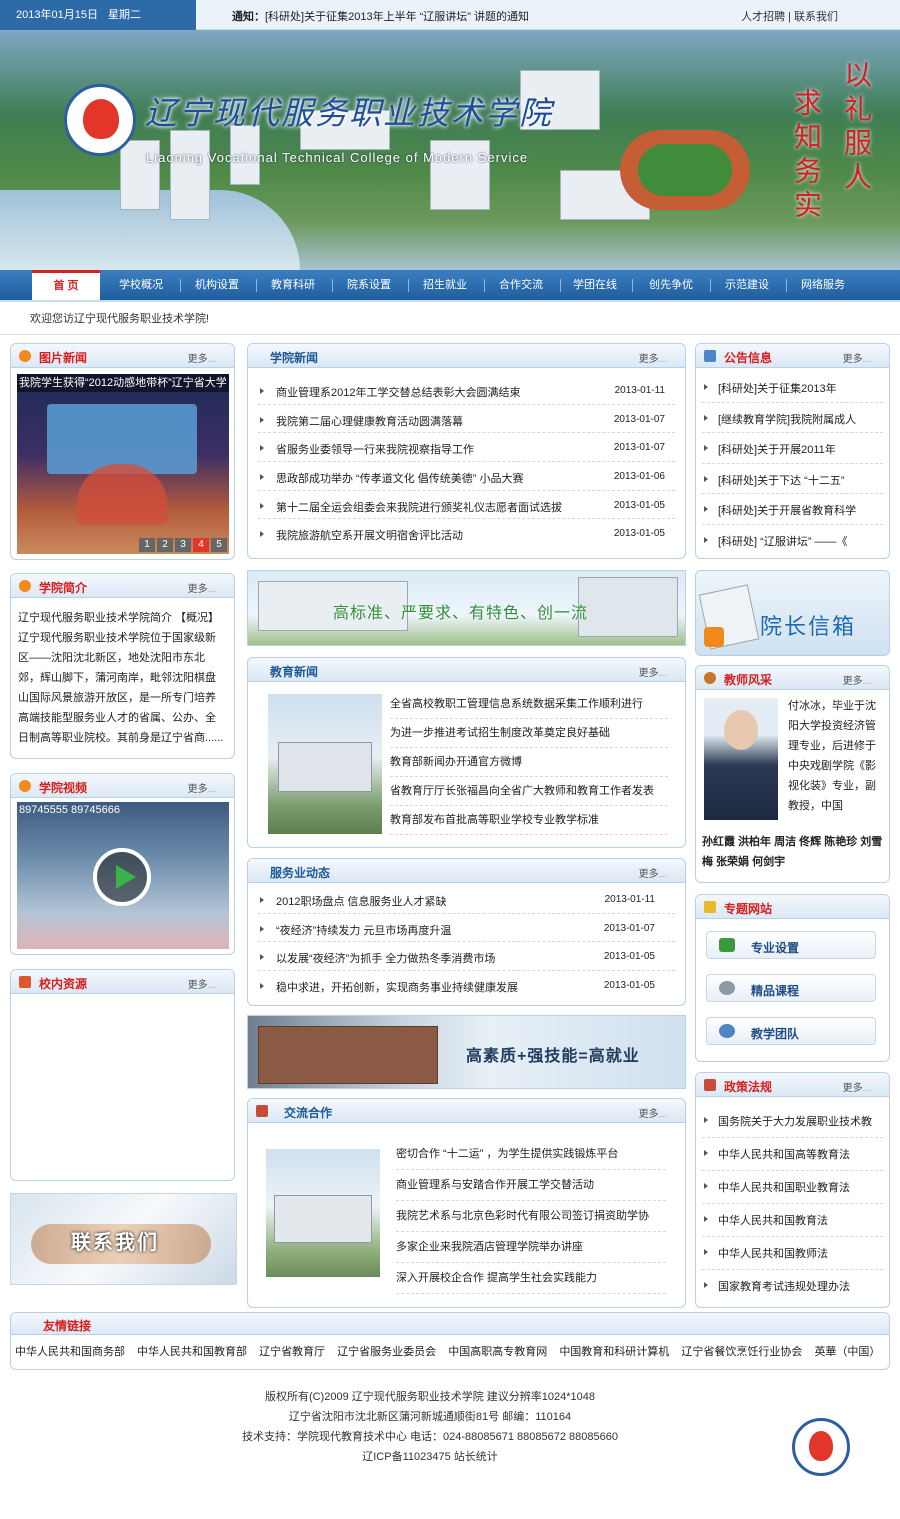 This screenshot has width=900, height=1519. What do you see at coordinates (792, 1187) in the screenshot?
I see `list-item: 中华人民共和国职业教育法` at bounding box center [792, 1187].